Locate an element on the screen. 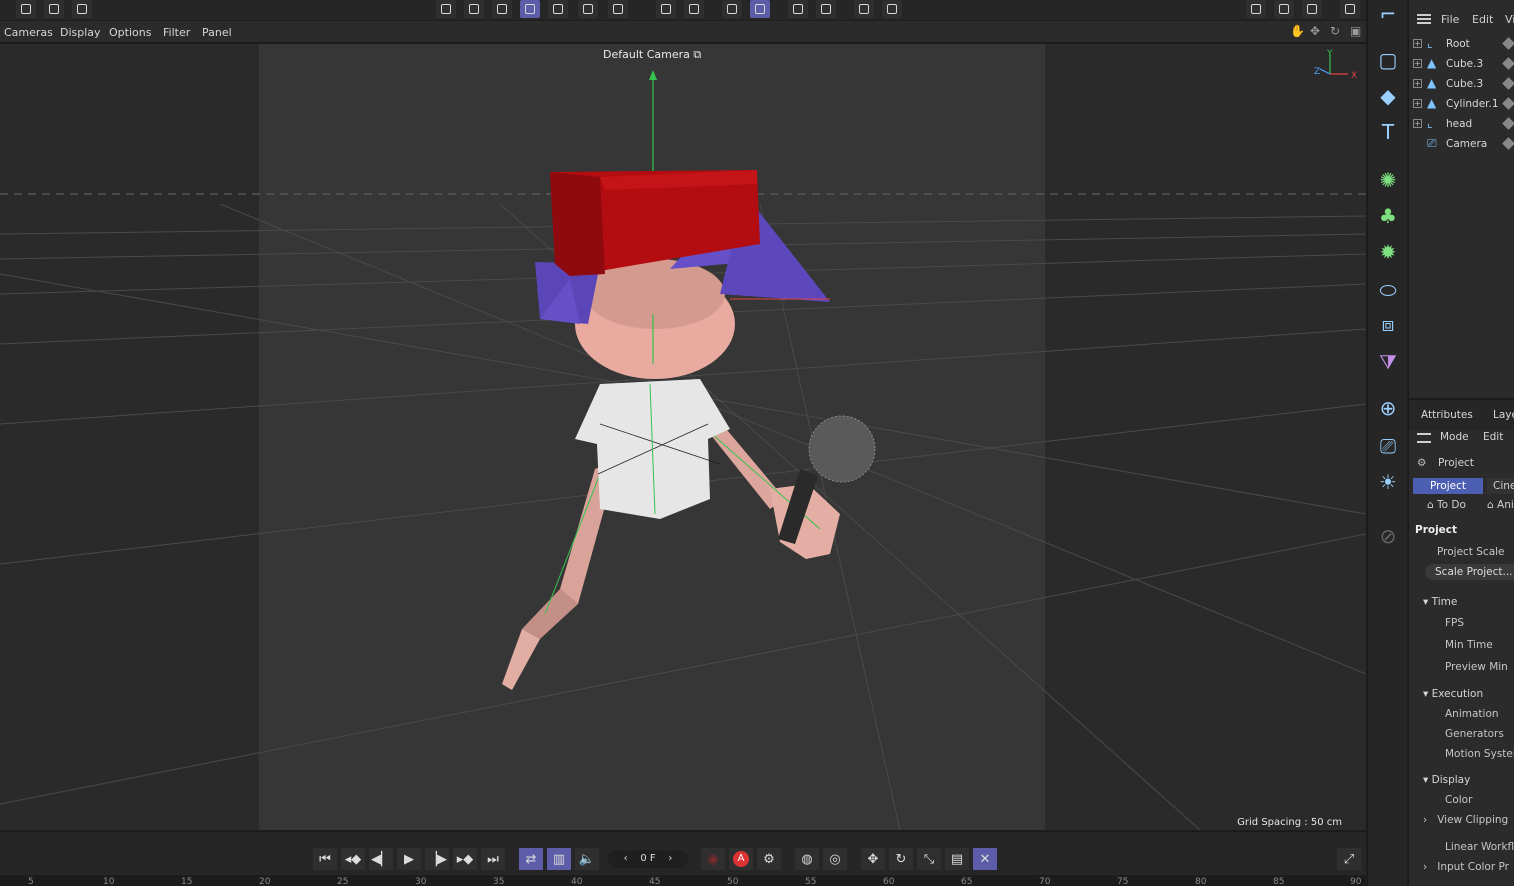 The width and height of the screenshot is (1514, 886). loop-button: ⇄ is located at coordinates (531, 859).